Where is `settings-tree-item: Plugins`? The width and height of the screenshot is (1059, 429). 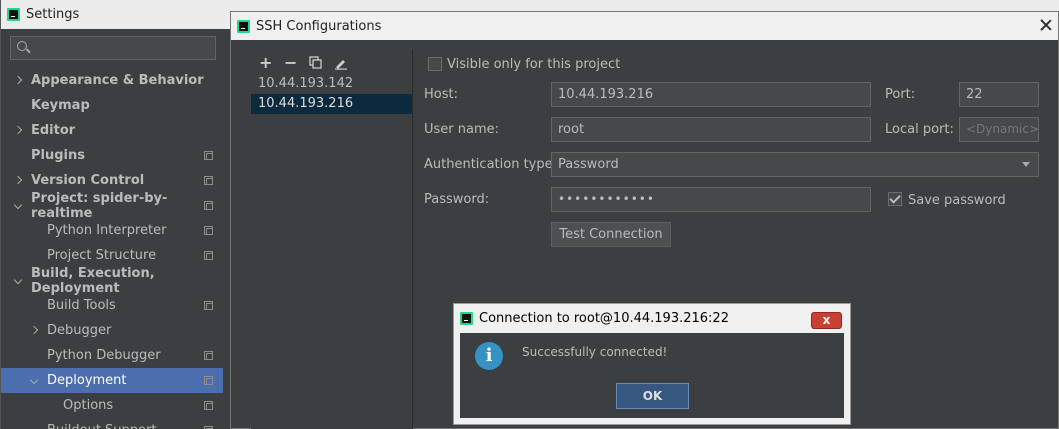 settings-tree-item: Plugins is located at coordinates (112, 155).